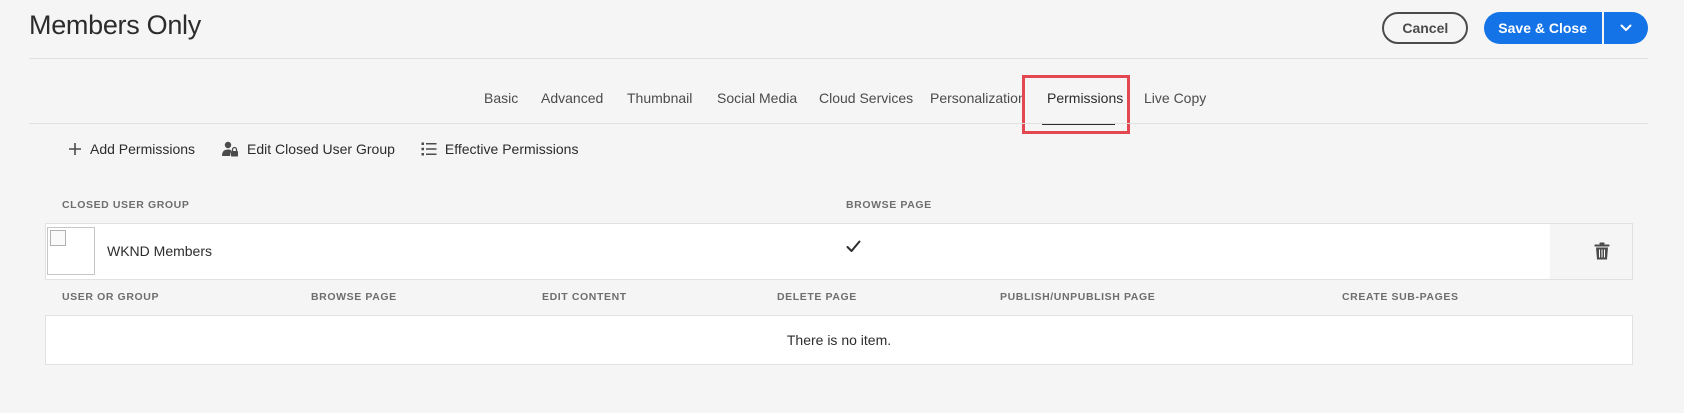 The image size is (1684, 413). I want to click on permissions-table-body: There is no item., so click(839, 340).